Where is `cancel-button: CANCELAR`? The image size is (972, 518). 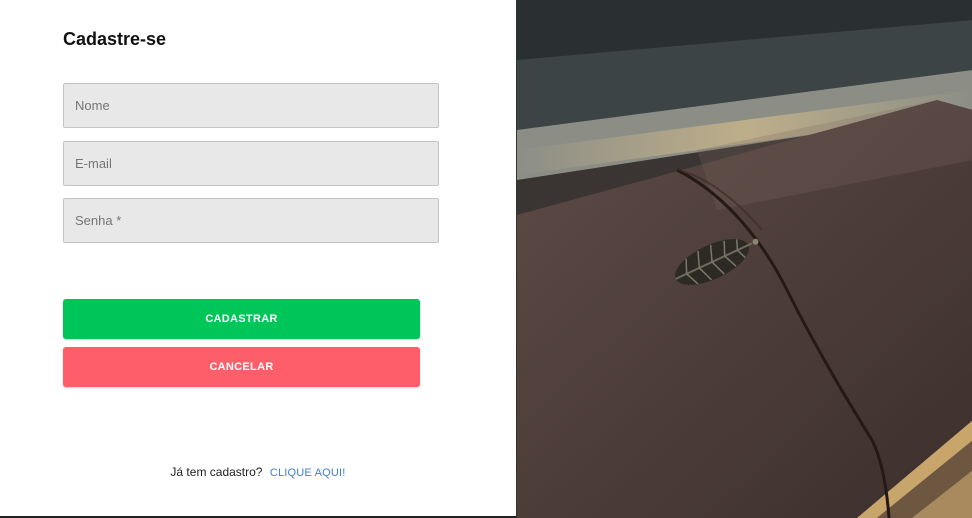 cancel-button: CANCELAR is located at coordinates (241, 367).